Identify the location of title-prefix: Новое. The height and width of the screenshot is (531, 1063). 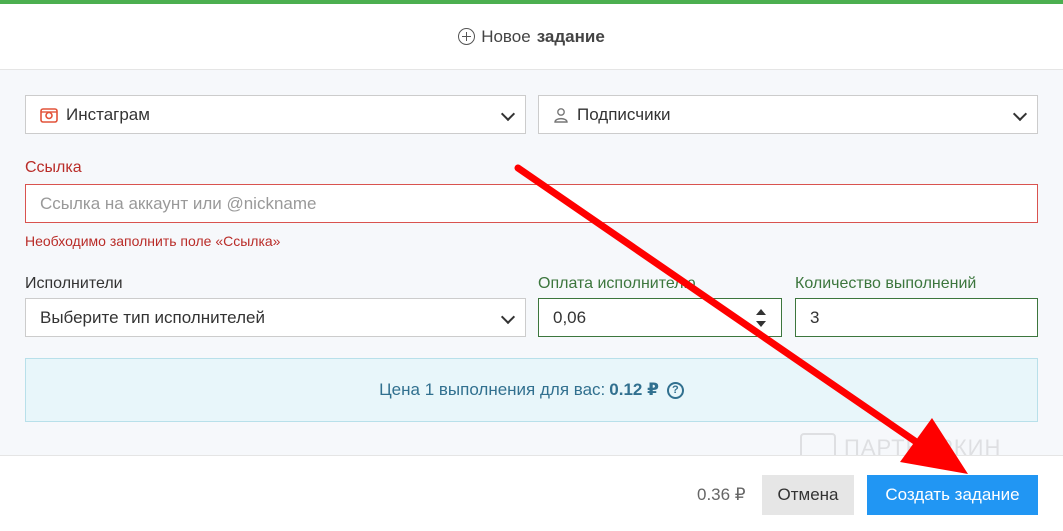
(506, 36).